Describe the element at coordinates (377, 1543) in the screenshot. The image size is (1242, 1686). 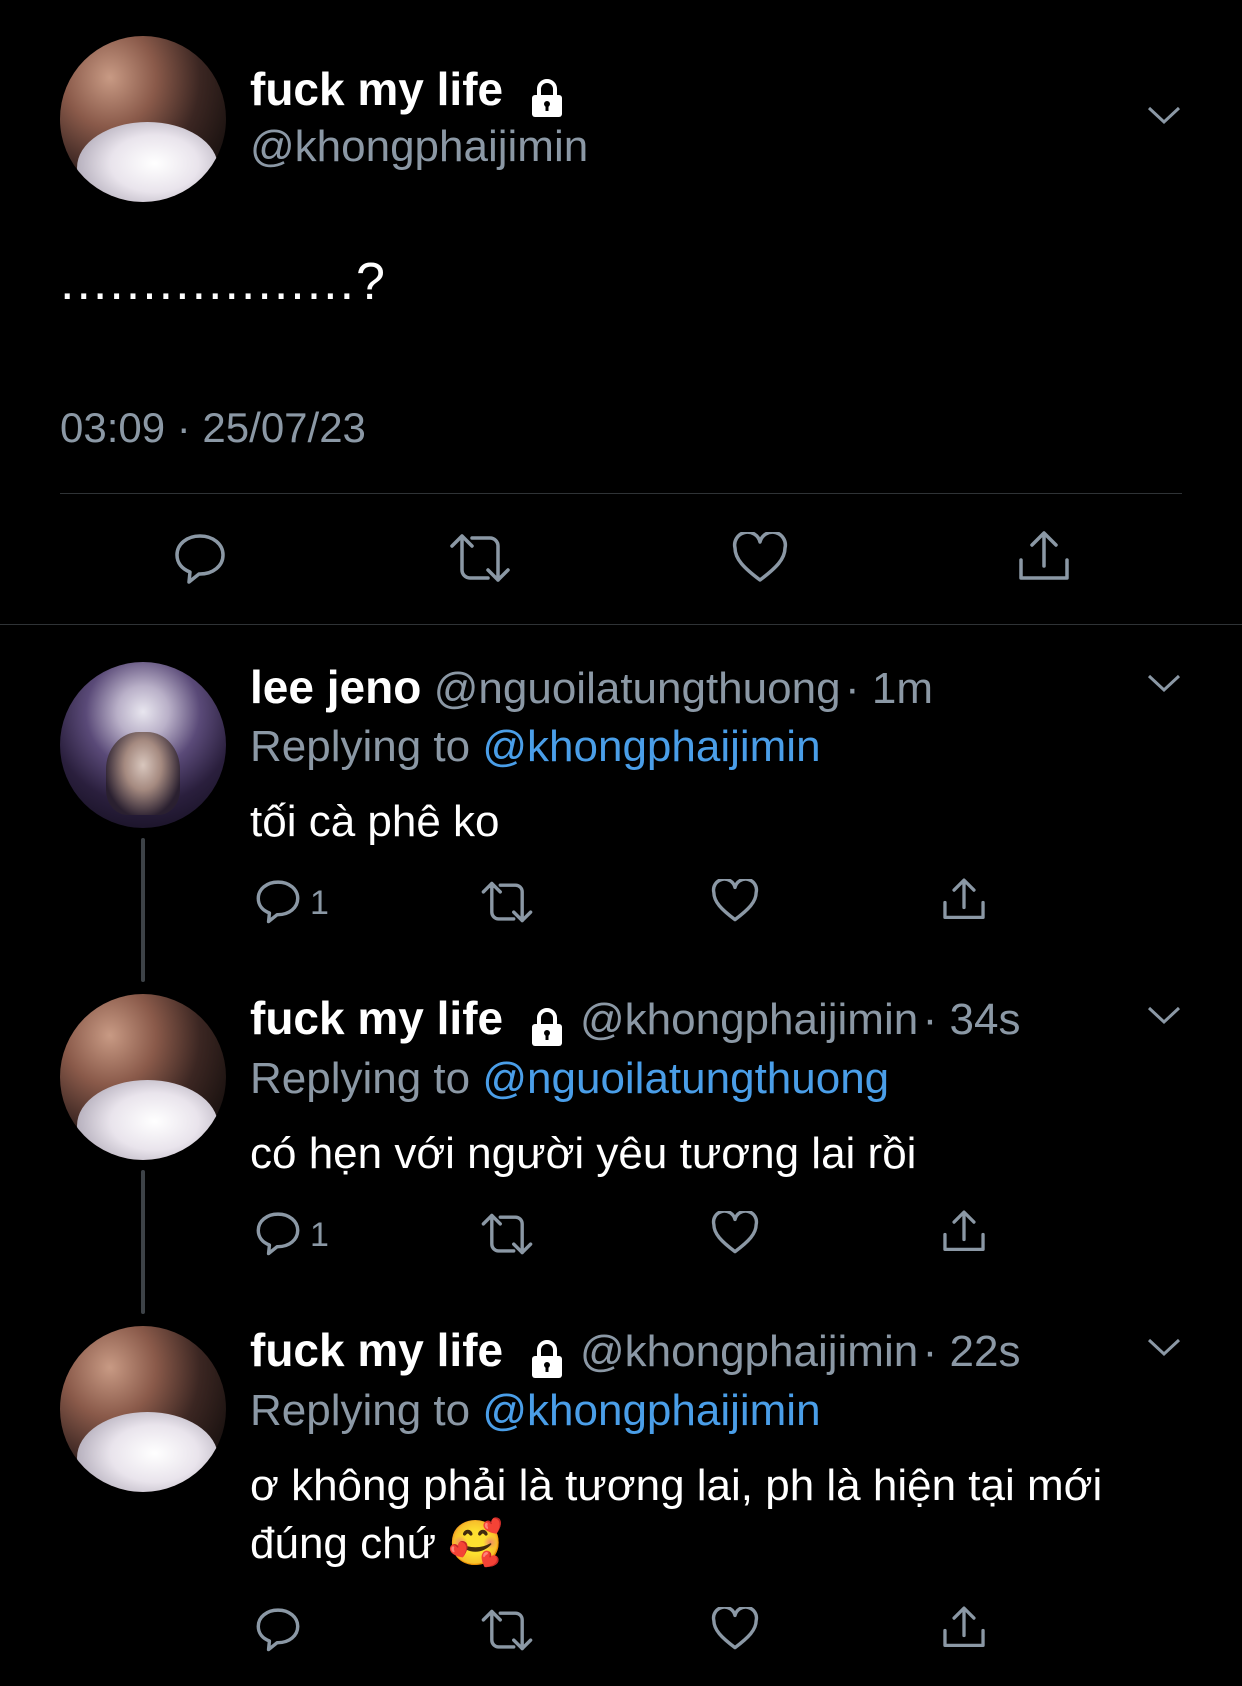
I see `tweet-text-line: đúng chứ 🥰` at that location.